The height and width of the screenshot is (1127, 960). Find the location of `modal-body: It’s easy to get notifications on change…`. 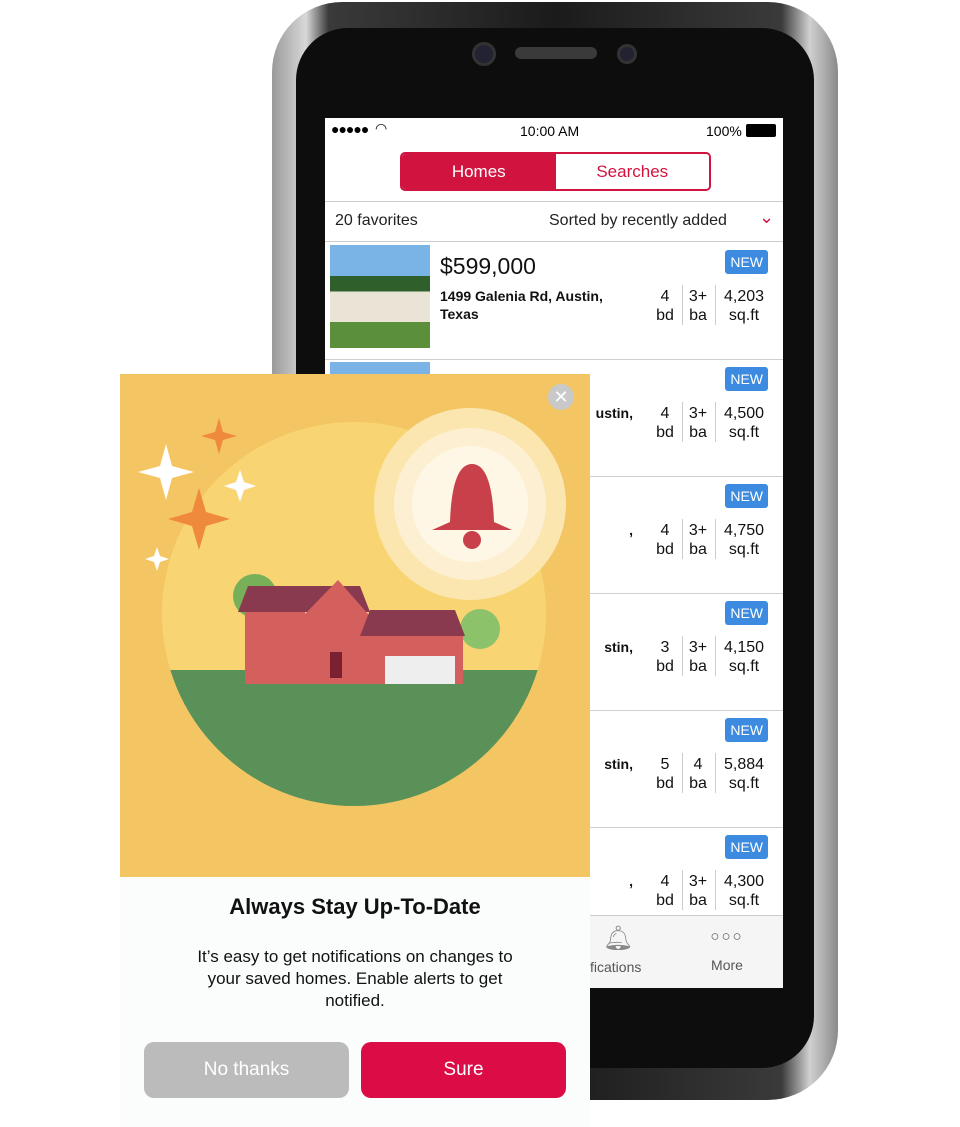

modal-body: It’s easy to get notifications on change… is located at coordinates (355, 978).